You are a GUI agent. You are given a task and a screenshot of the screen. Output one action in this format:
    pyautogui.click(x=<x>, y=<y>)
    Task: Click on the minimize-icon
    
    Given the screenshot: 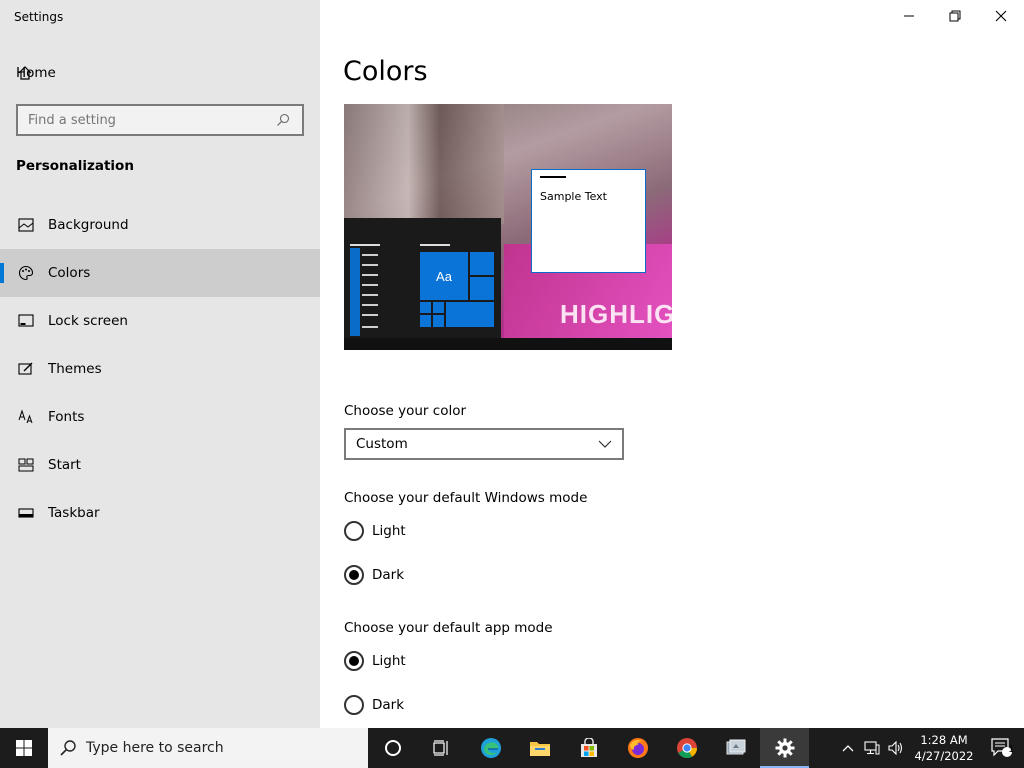 What is the action you would take?
    pyautogui.click(x=909, y=16)
    